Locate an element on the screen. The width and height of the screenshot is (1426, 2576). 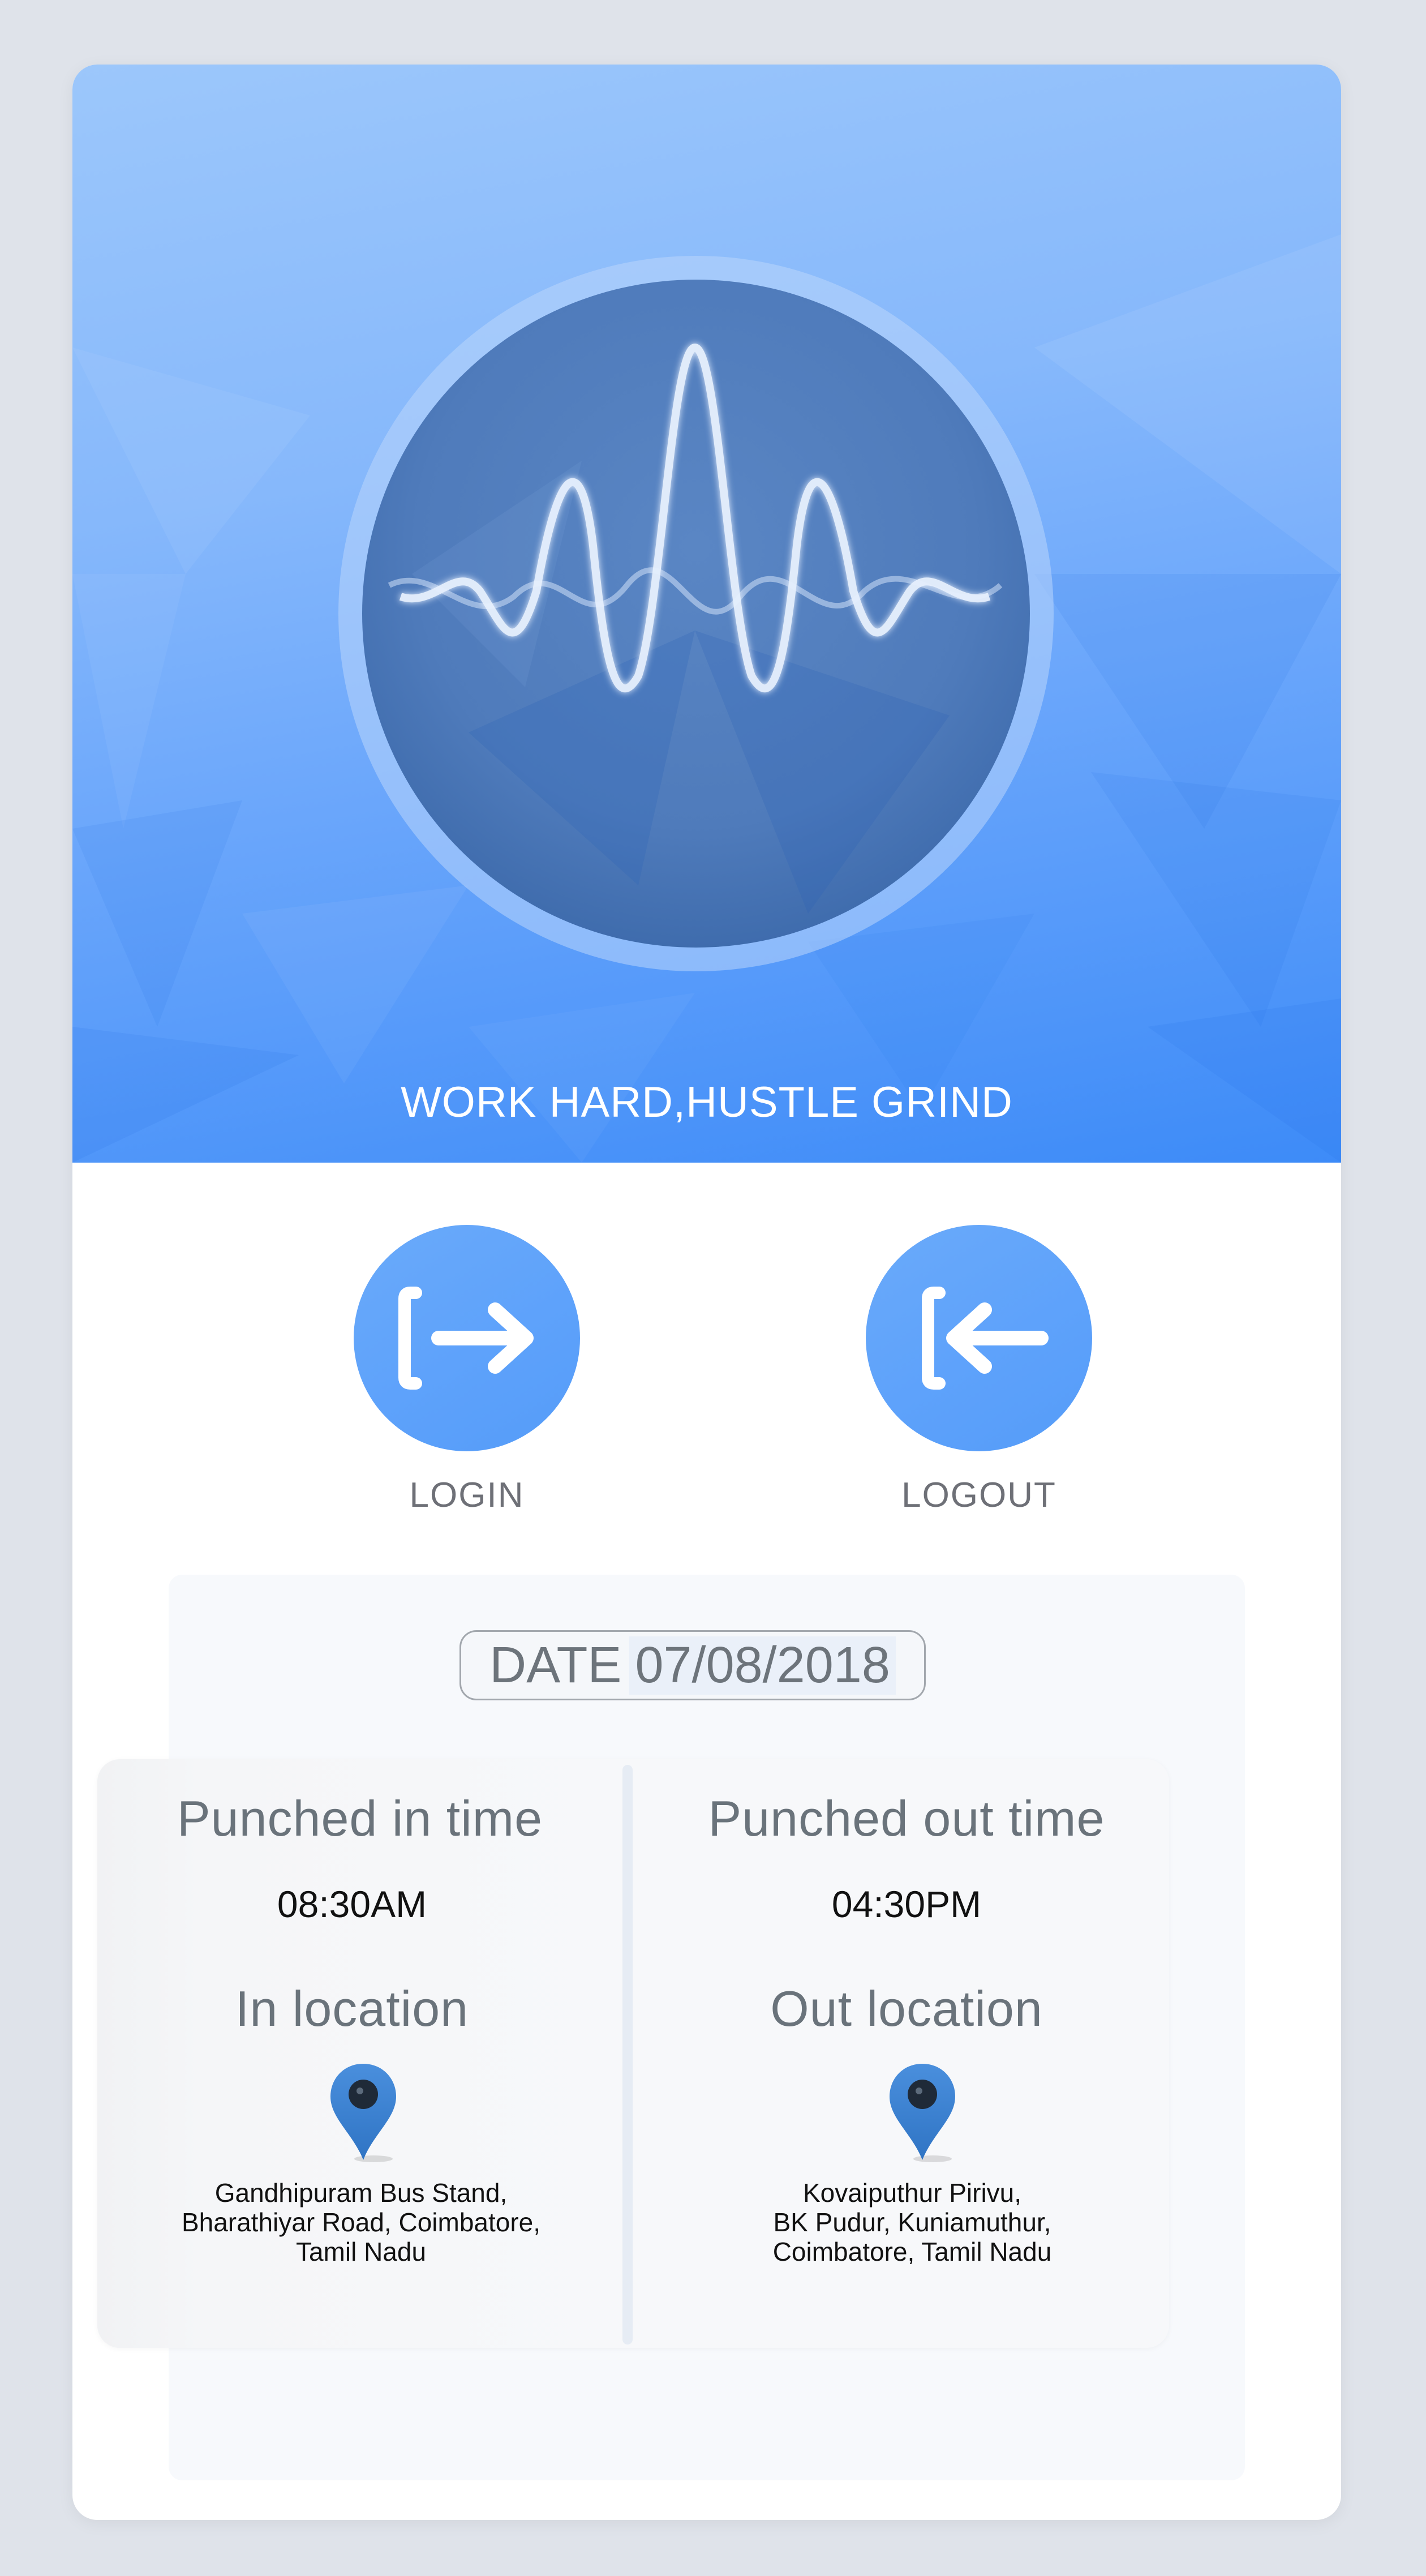
punched-in-time: 08:30AM is located at coordinates (352, 1904).